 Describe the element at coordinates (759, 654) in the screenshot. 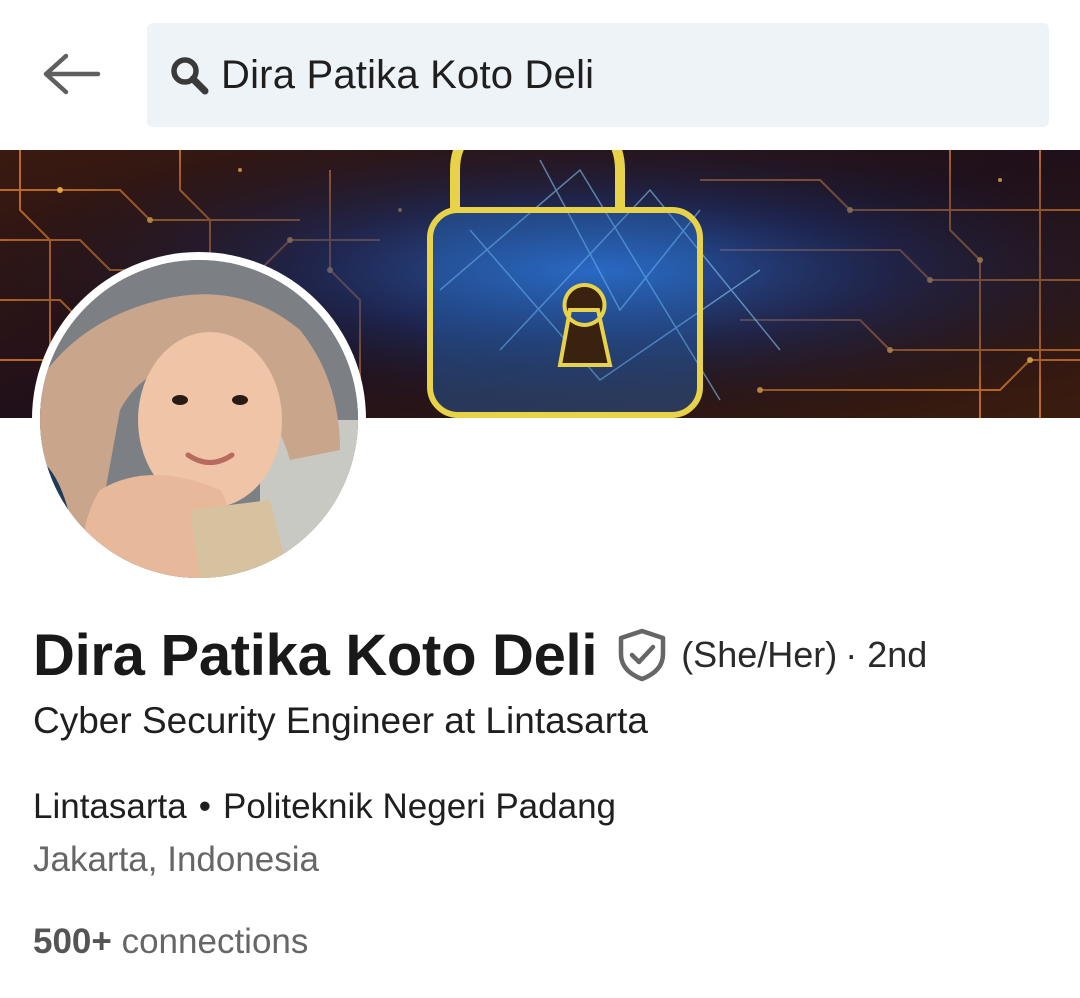

I see `pronouns: (She/Her)` at that location.